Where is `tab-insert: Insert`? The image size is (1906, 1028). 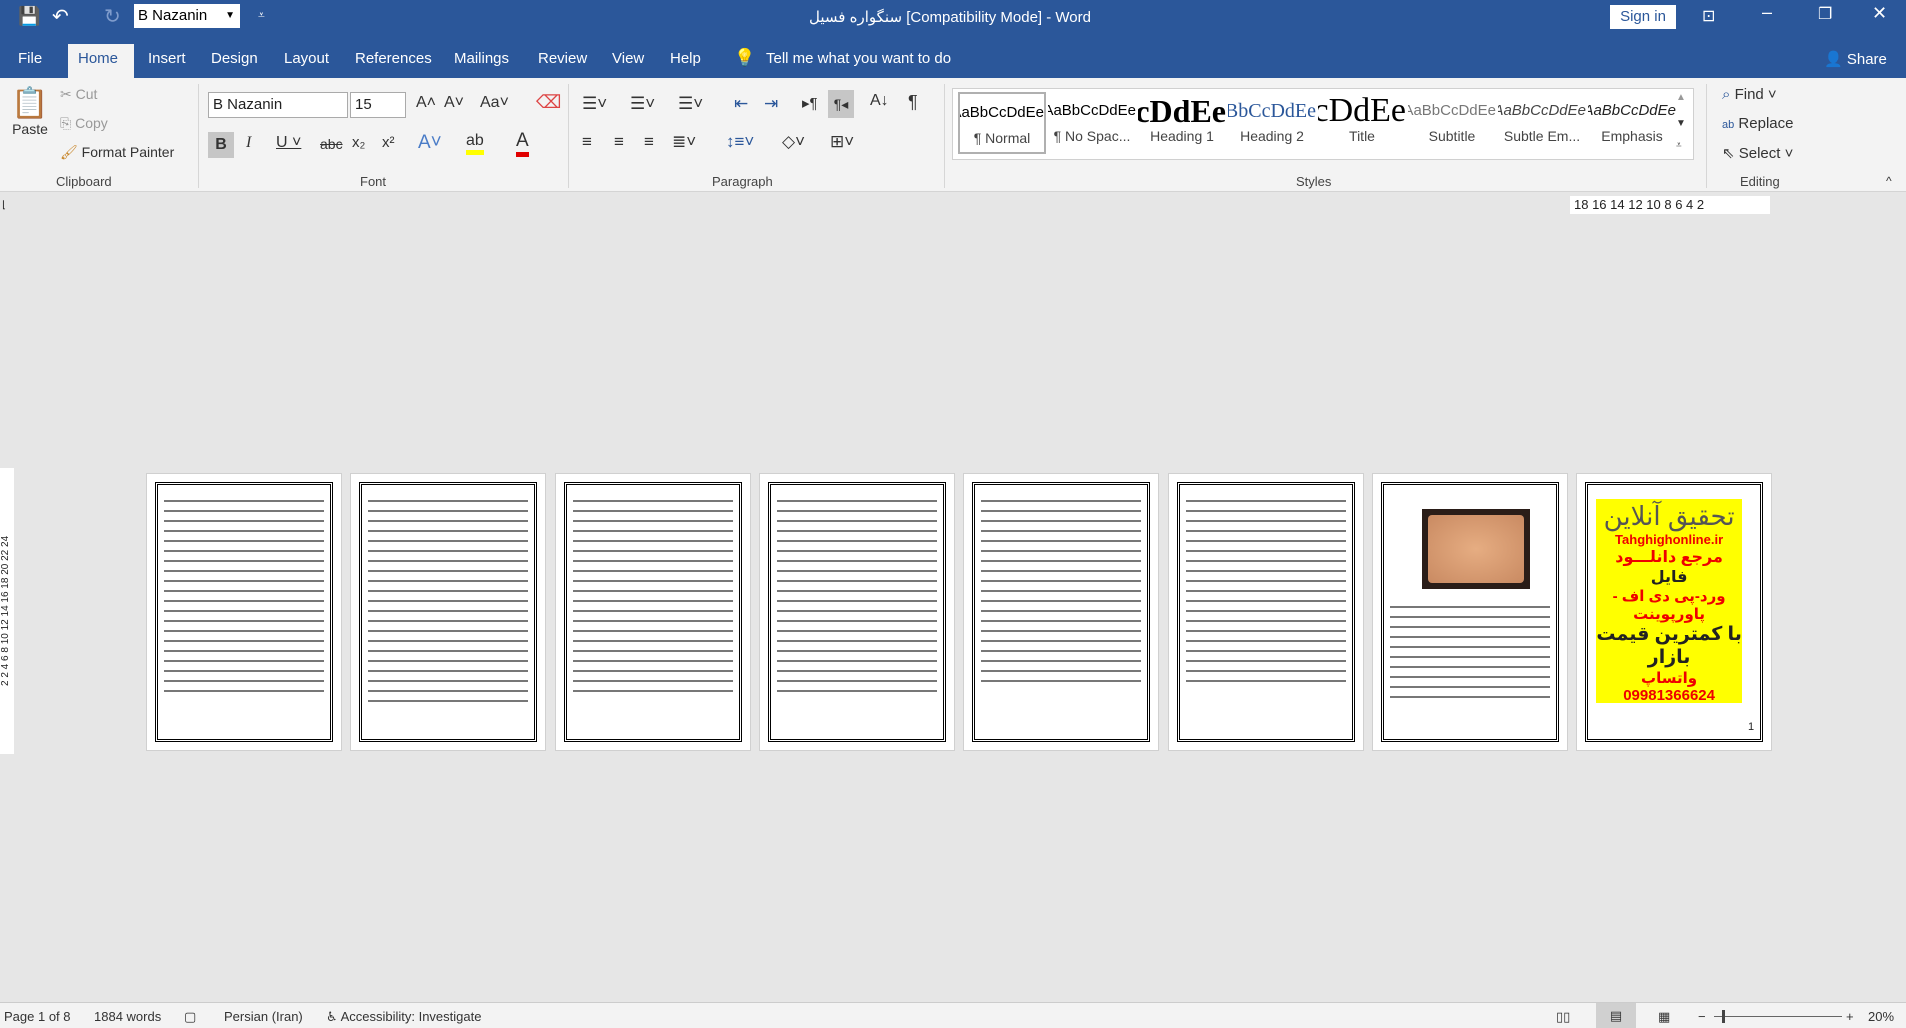 tab-insert: Insert is located at coordinates (167, 61).